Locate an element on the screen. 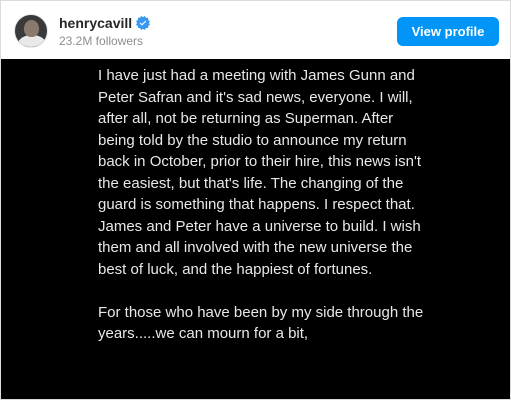 This screenshot has width=511, height=400. post-header: henrycavill 23.2M followers View profile is located at coordinates (255, 30).